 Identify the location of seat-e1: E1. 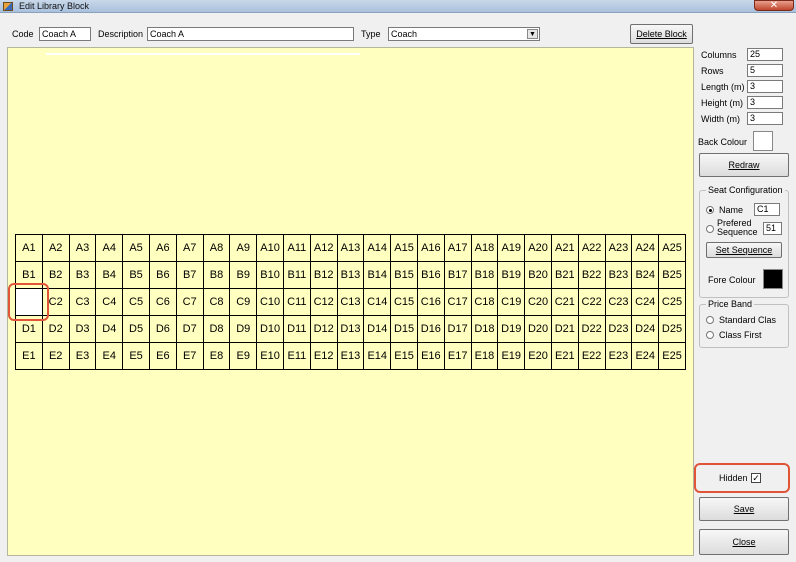
(29, 356).